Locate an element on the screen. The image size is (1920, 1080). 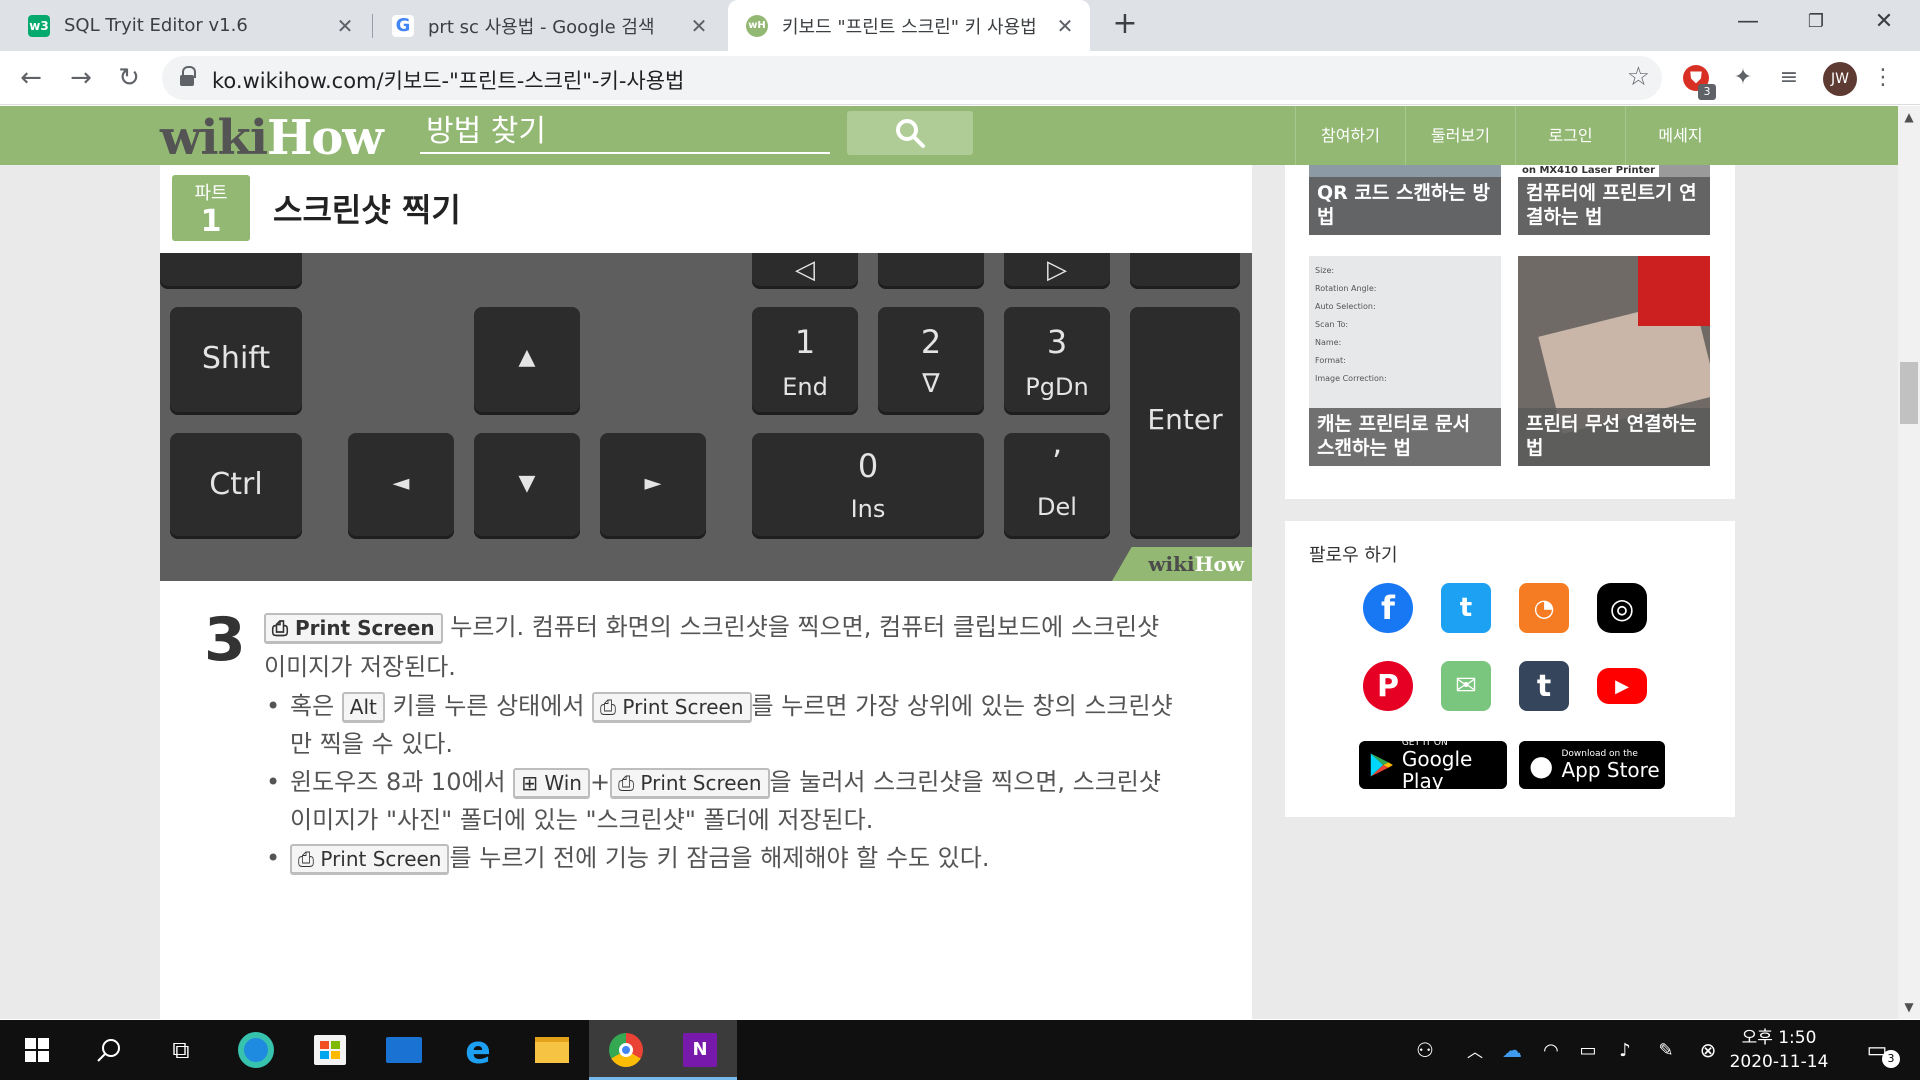
nav-login: 로그인 is located at coordinates (1570, 135).